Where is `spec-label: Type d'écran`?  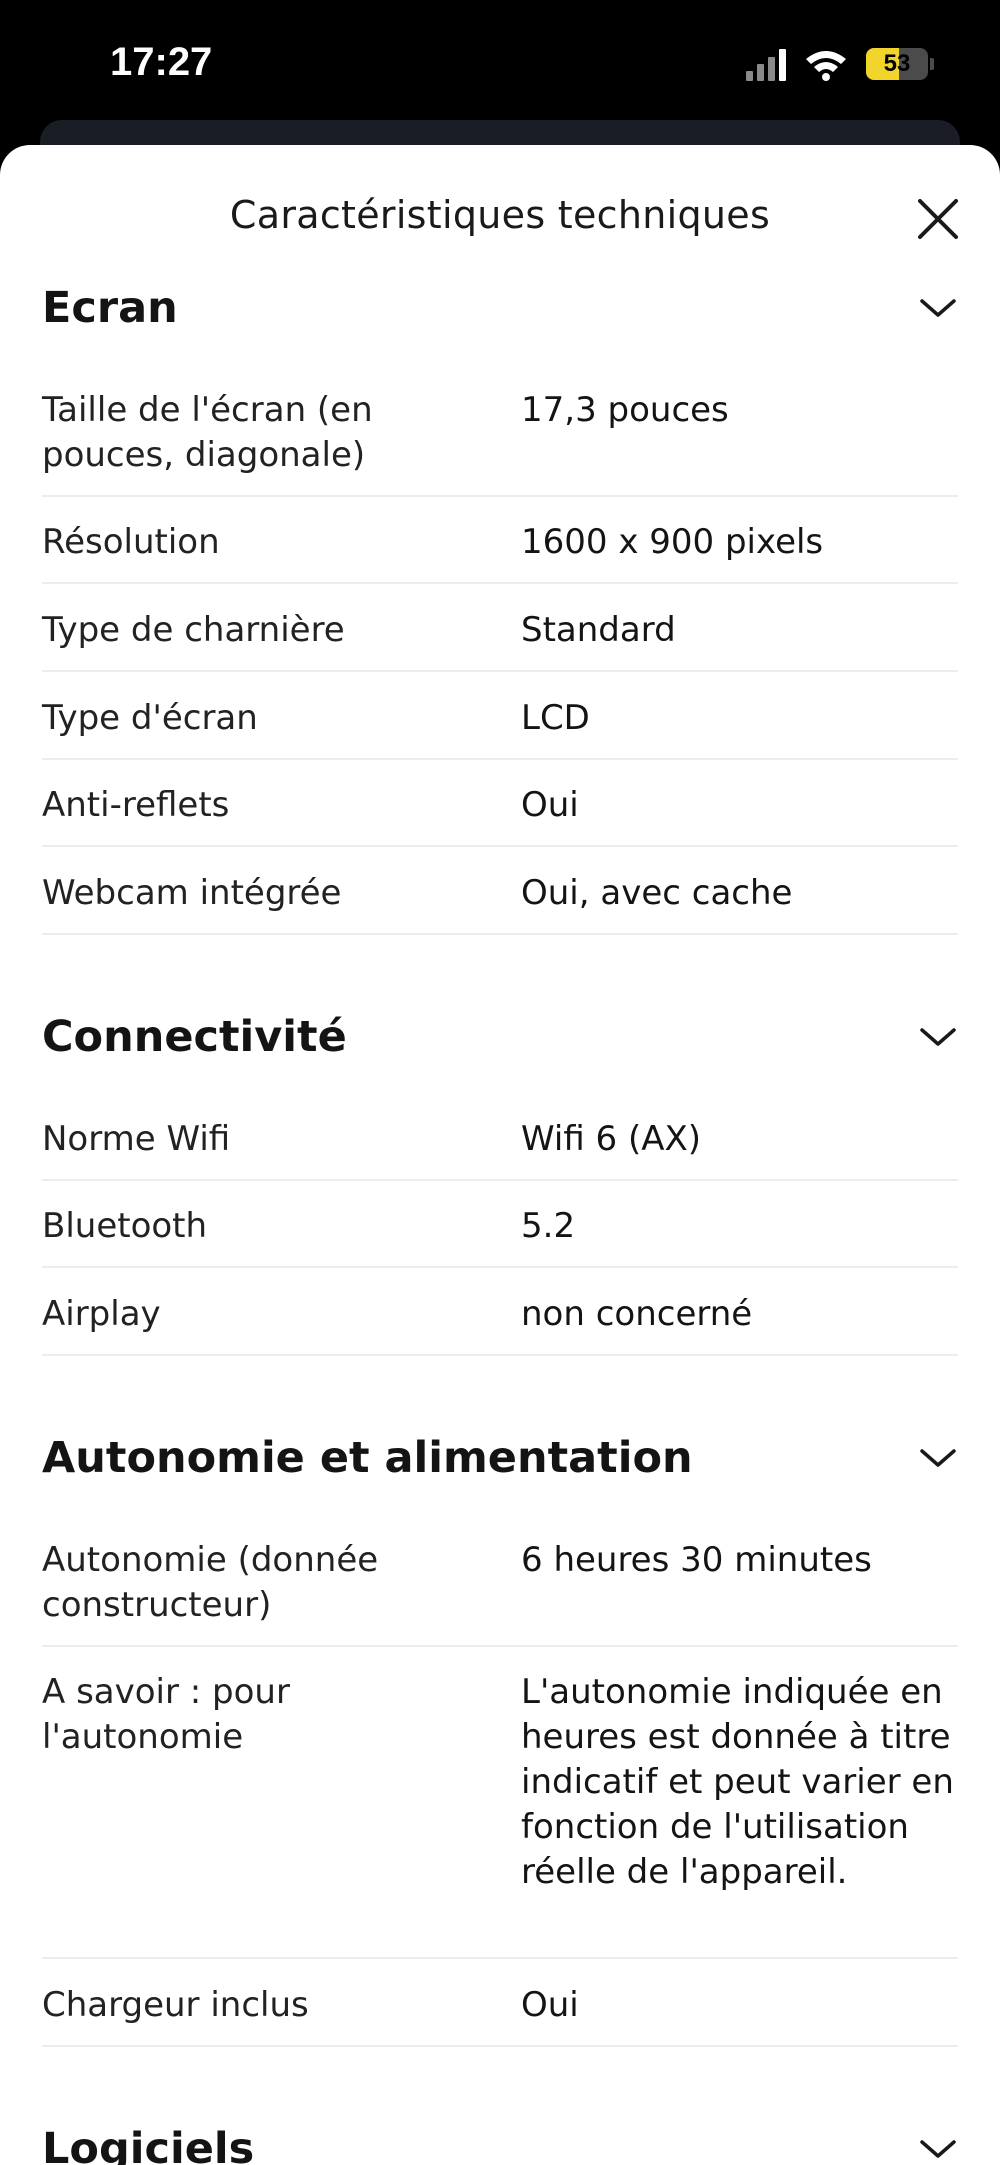
spec-label: Type d'écran is located at coordinates (150, 718).